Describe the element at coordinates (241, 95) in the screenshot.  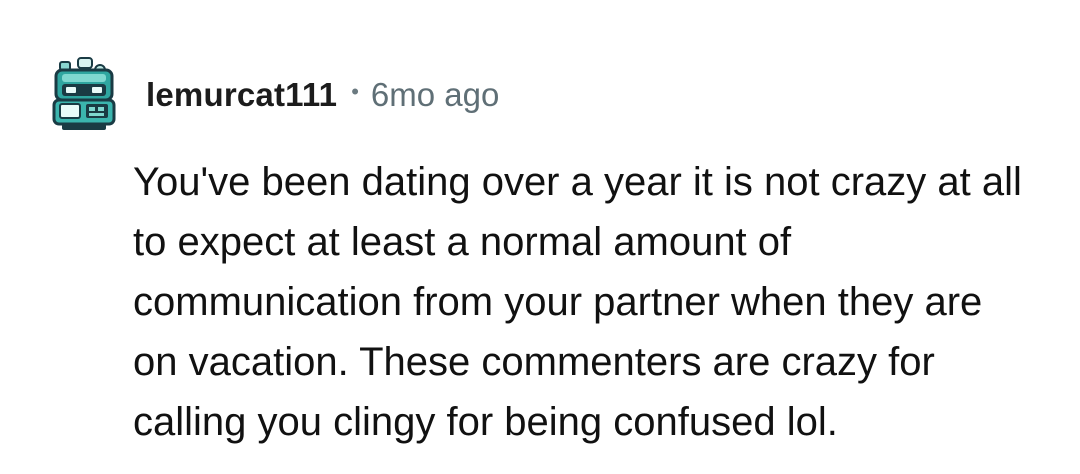
I see `username-link: lemurcat111` at that location.